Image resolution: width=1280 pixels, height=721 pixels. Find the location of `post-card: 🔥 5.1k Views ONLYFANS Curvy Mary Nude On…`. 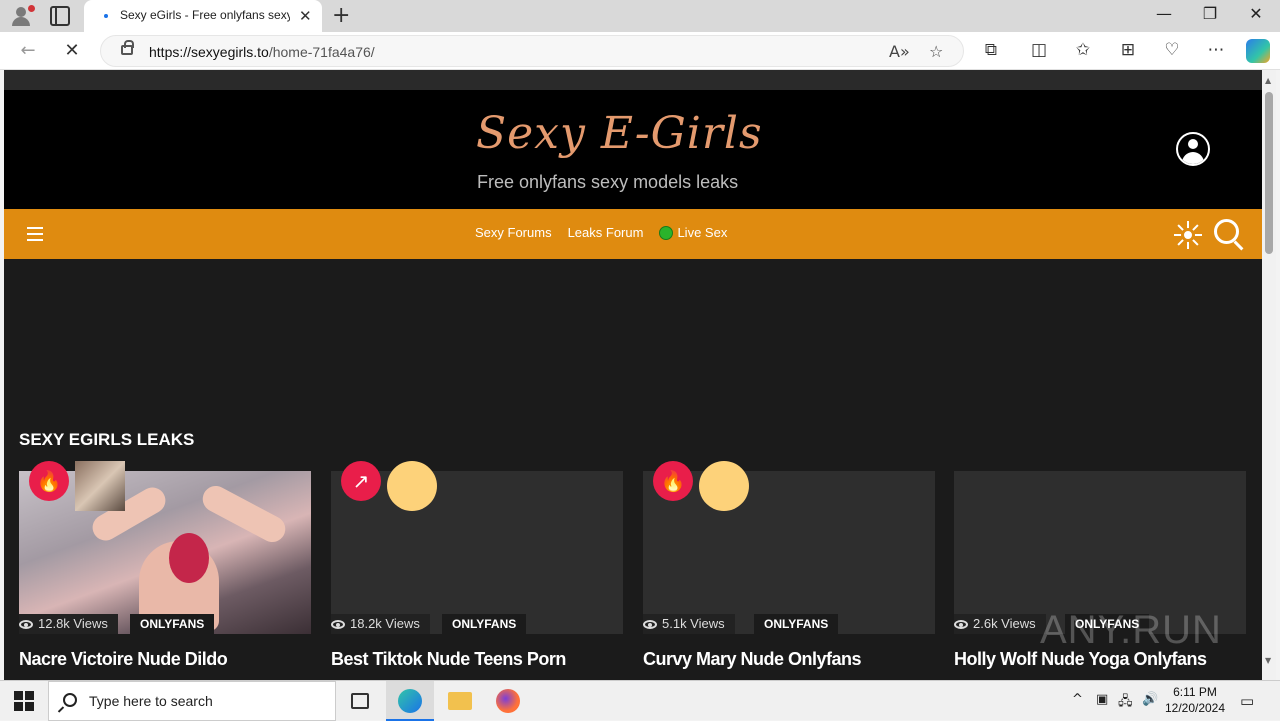

post-card: 🔥 5.1k Views ONLYFANS Curvy Mary Nude On… is located at coordinates (789, 570).